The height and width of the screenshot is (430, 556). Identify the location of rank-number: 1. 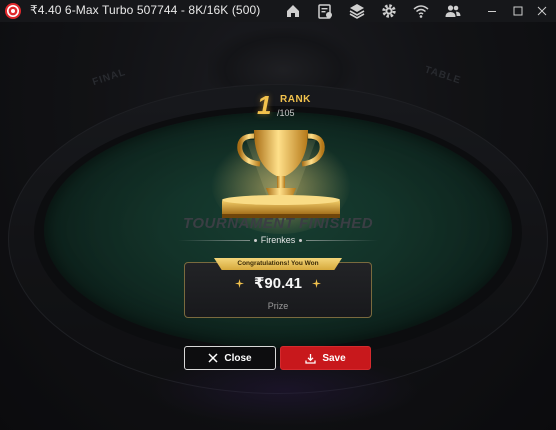
(264, 105).